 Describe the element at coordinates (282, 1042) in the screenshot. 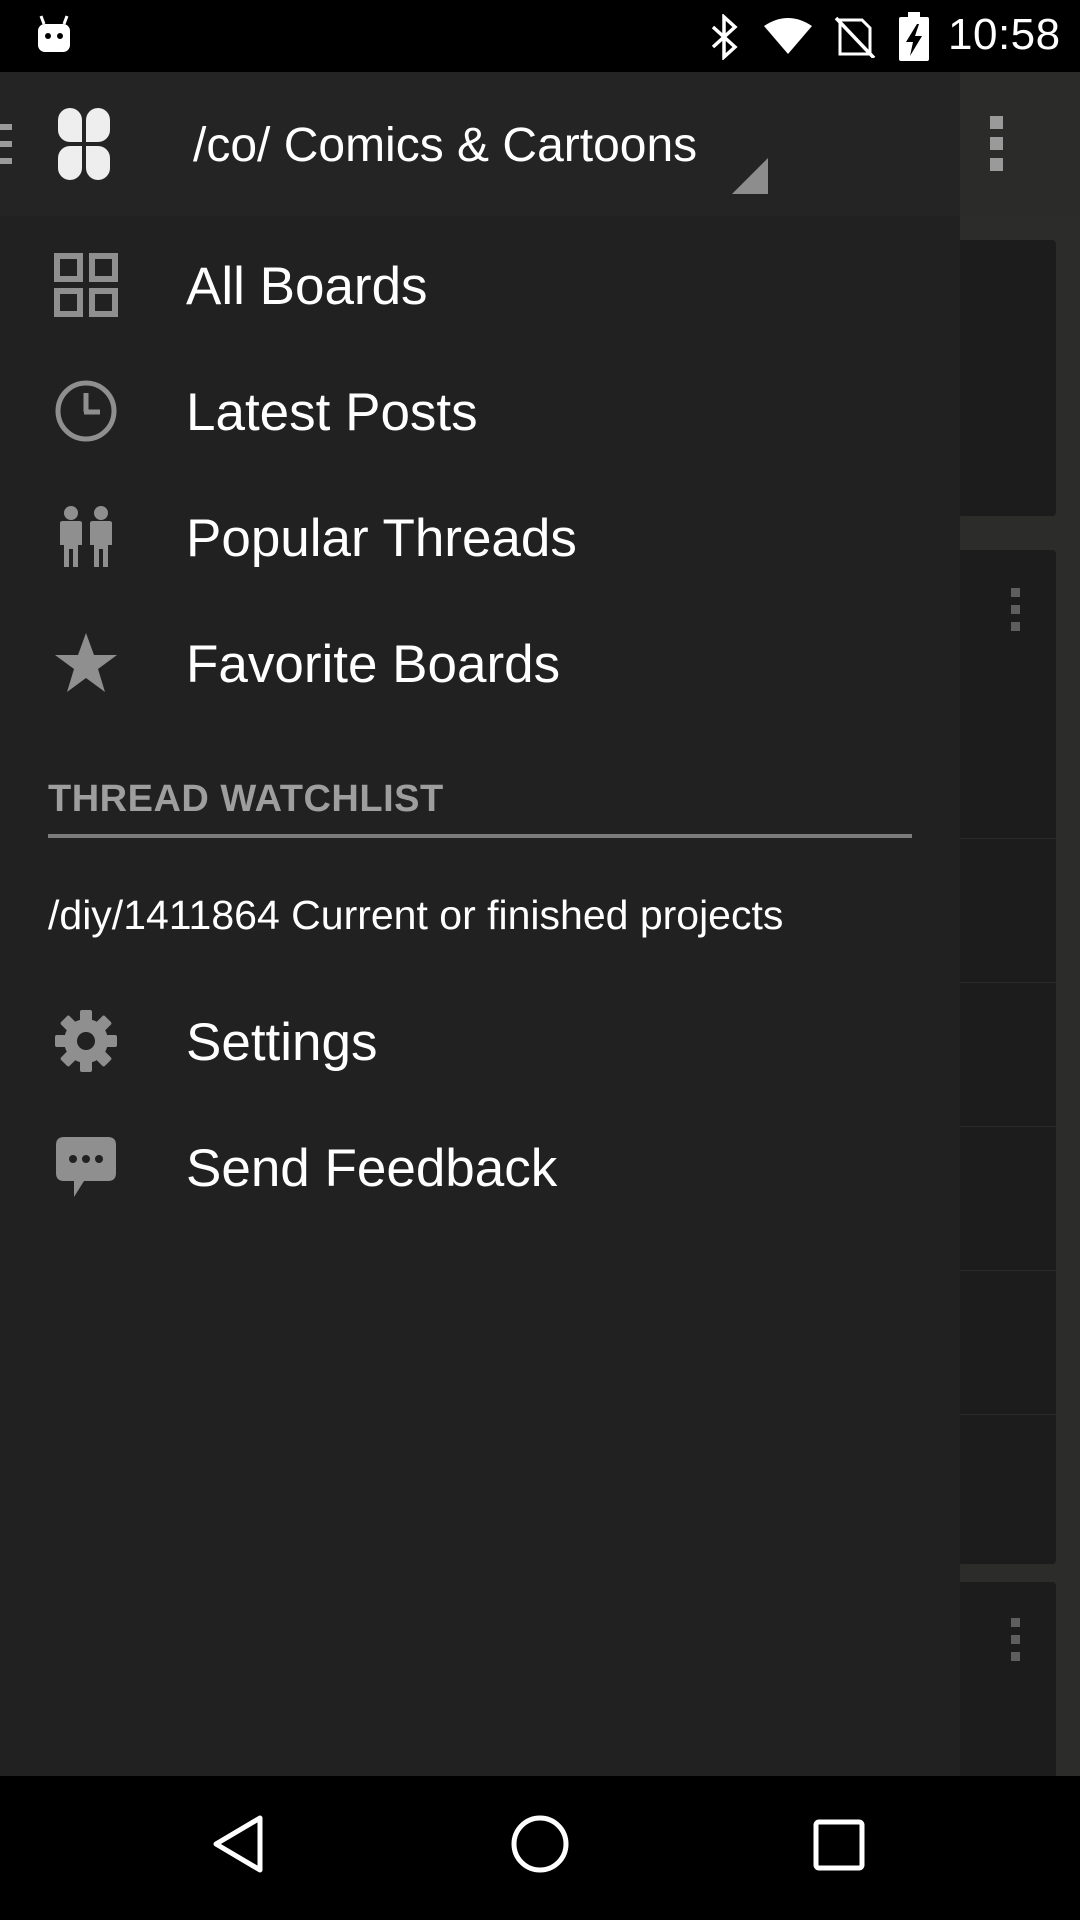

I see `nav-item-label: Settings` at that location.